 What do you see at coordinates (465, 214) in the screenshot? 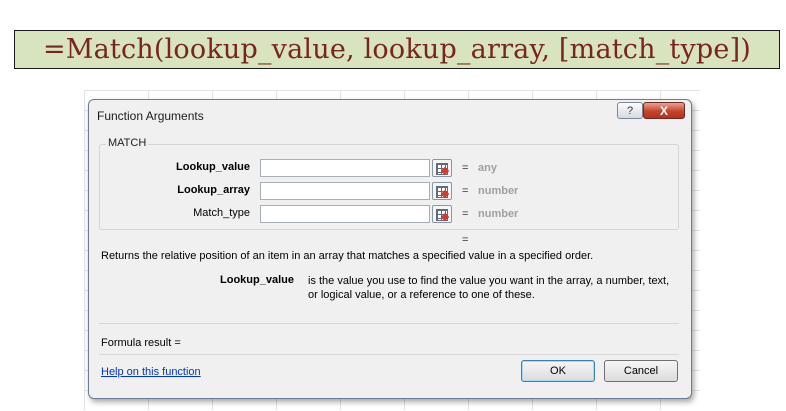
I see `match-type-equals: =` at bounding box center [465, 214].